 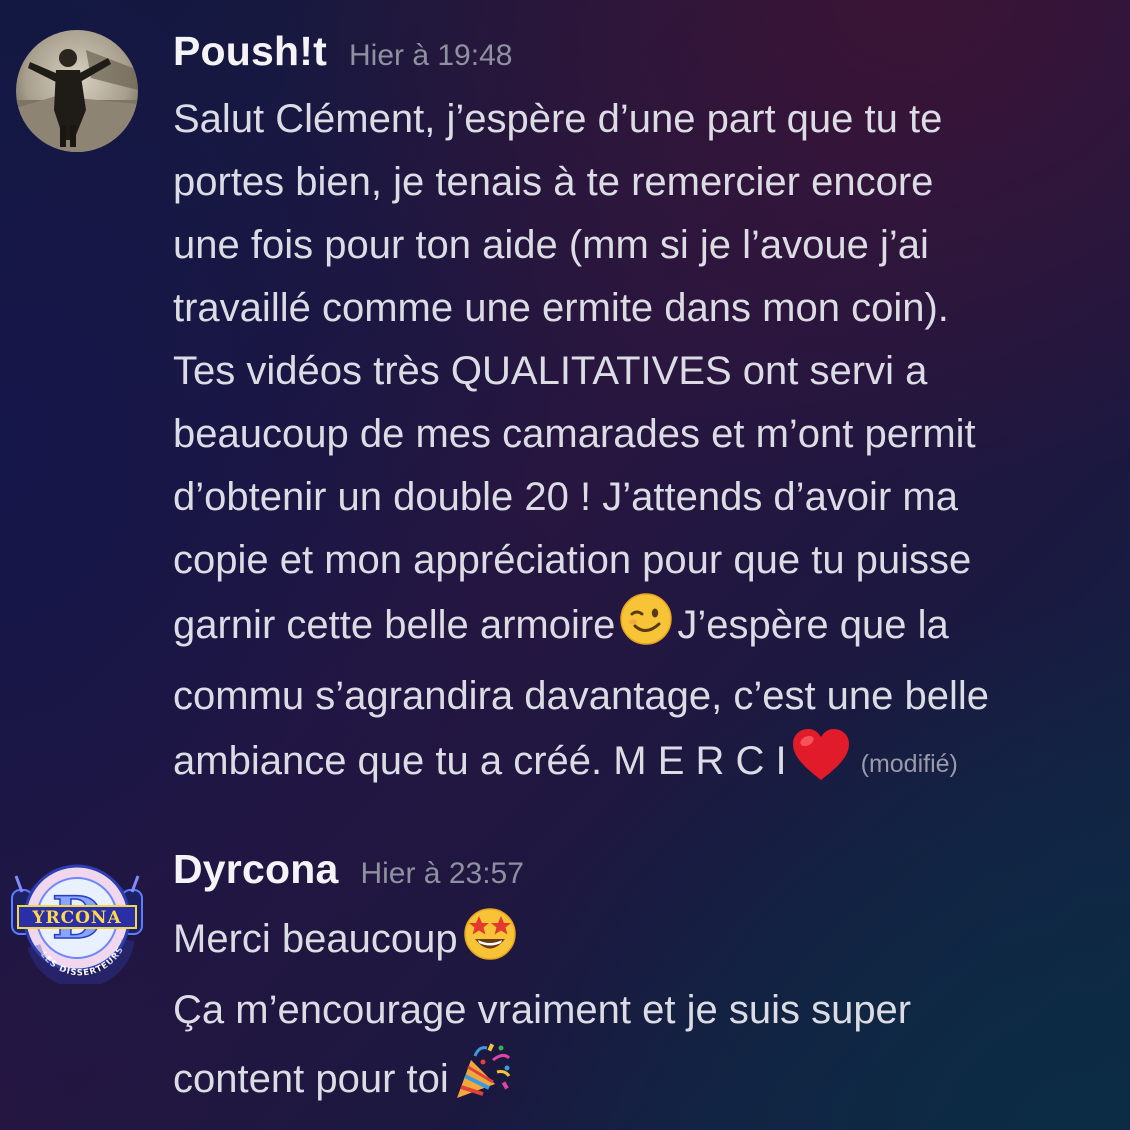 What do you see at coordinates (821, 764) in the screenshot?
I see `red-heart-icon` at bounding box center [821, 764].